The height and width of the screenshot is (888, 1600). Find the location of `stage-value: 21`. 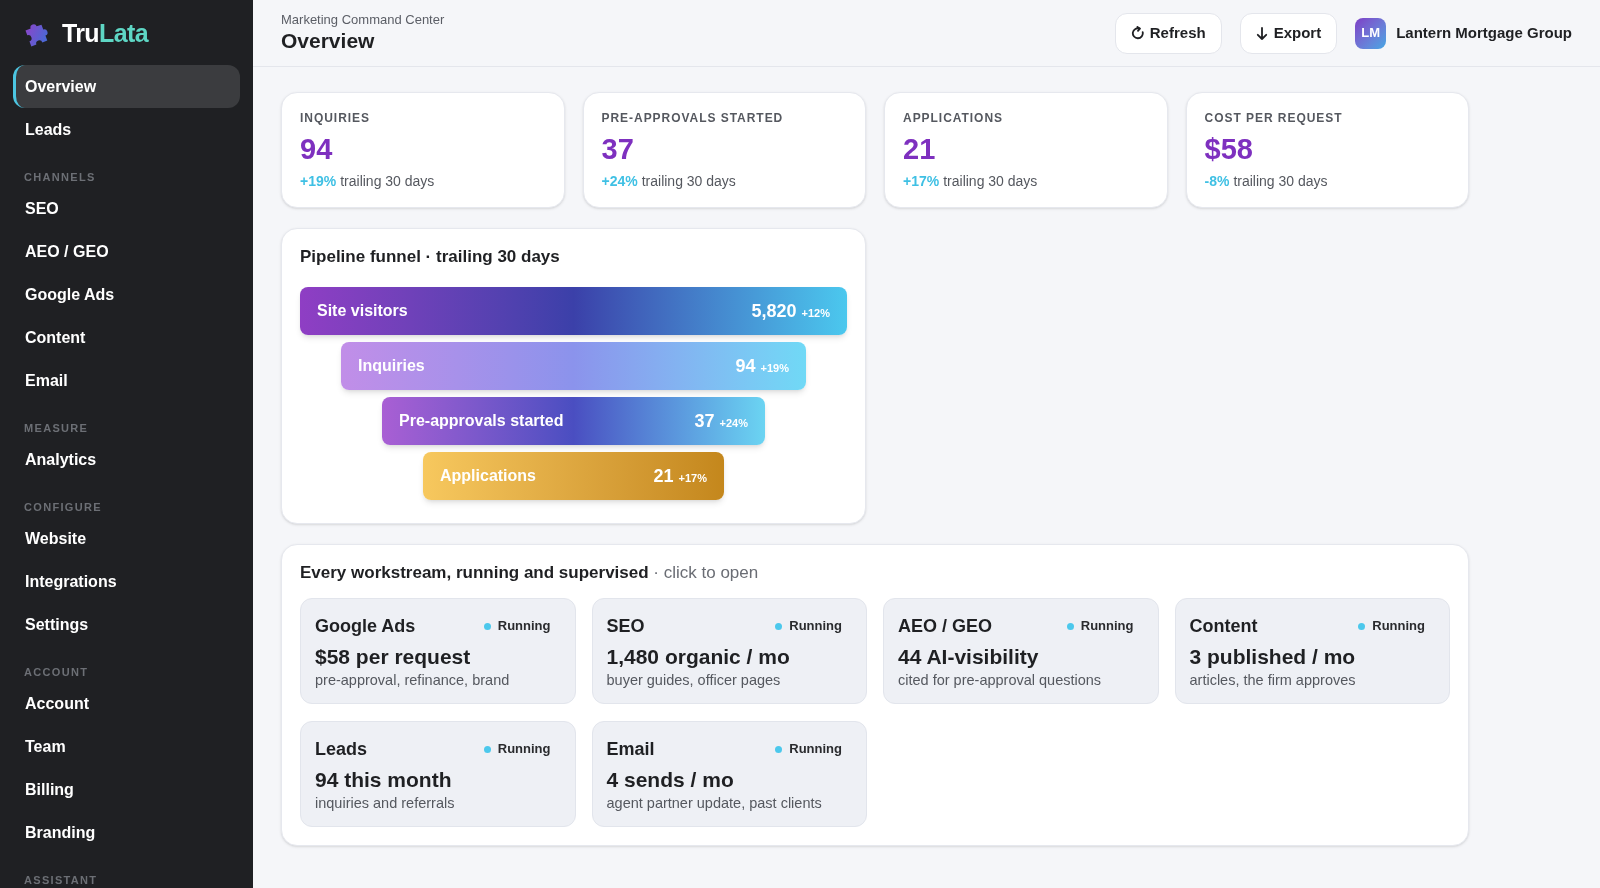

stage-value: 21 is located at coordinates (663, 476).